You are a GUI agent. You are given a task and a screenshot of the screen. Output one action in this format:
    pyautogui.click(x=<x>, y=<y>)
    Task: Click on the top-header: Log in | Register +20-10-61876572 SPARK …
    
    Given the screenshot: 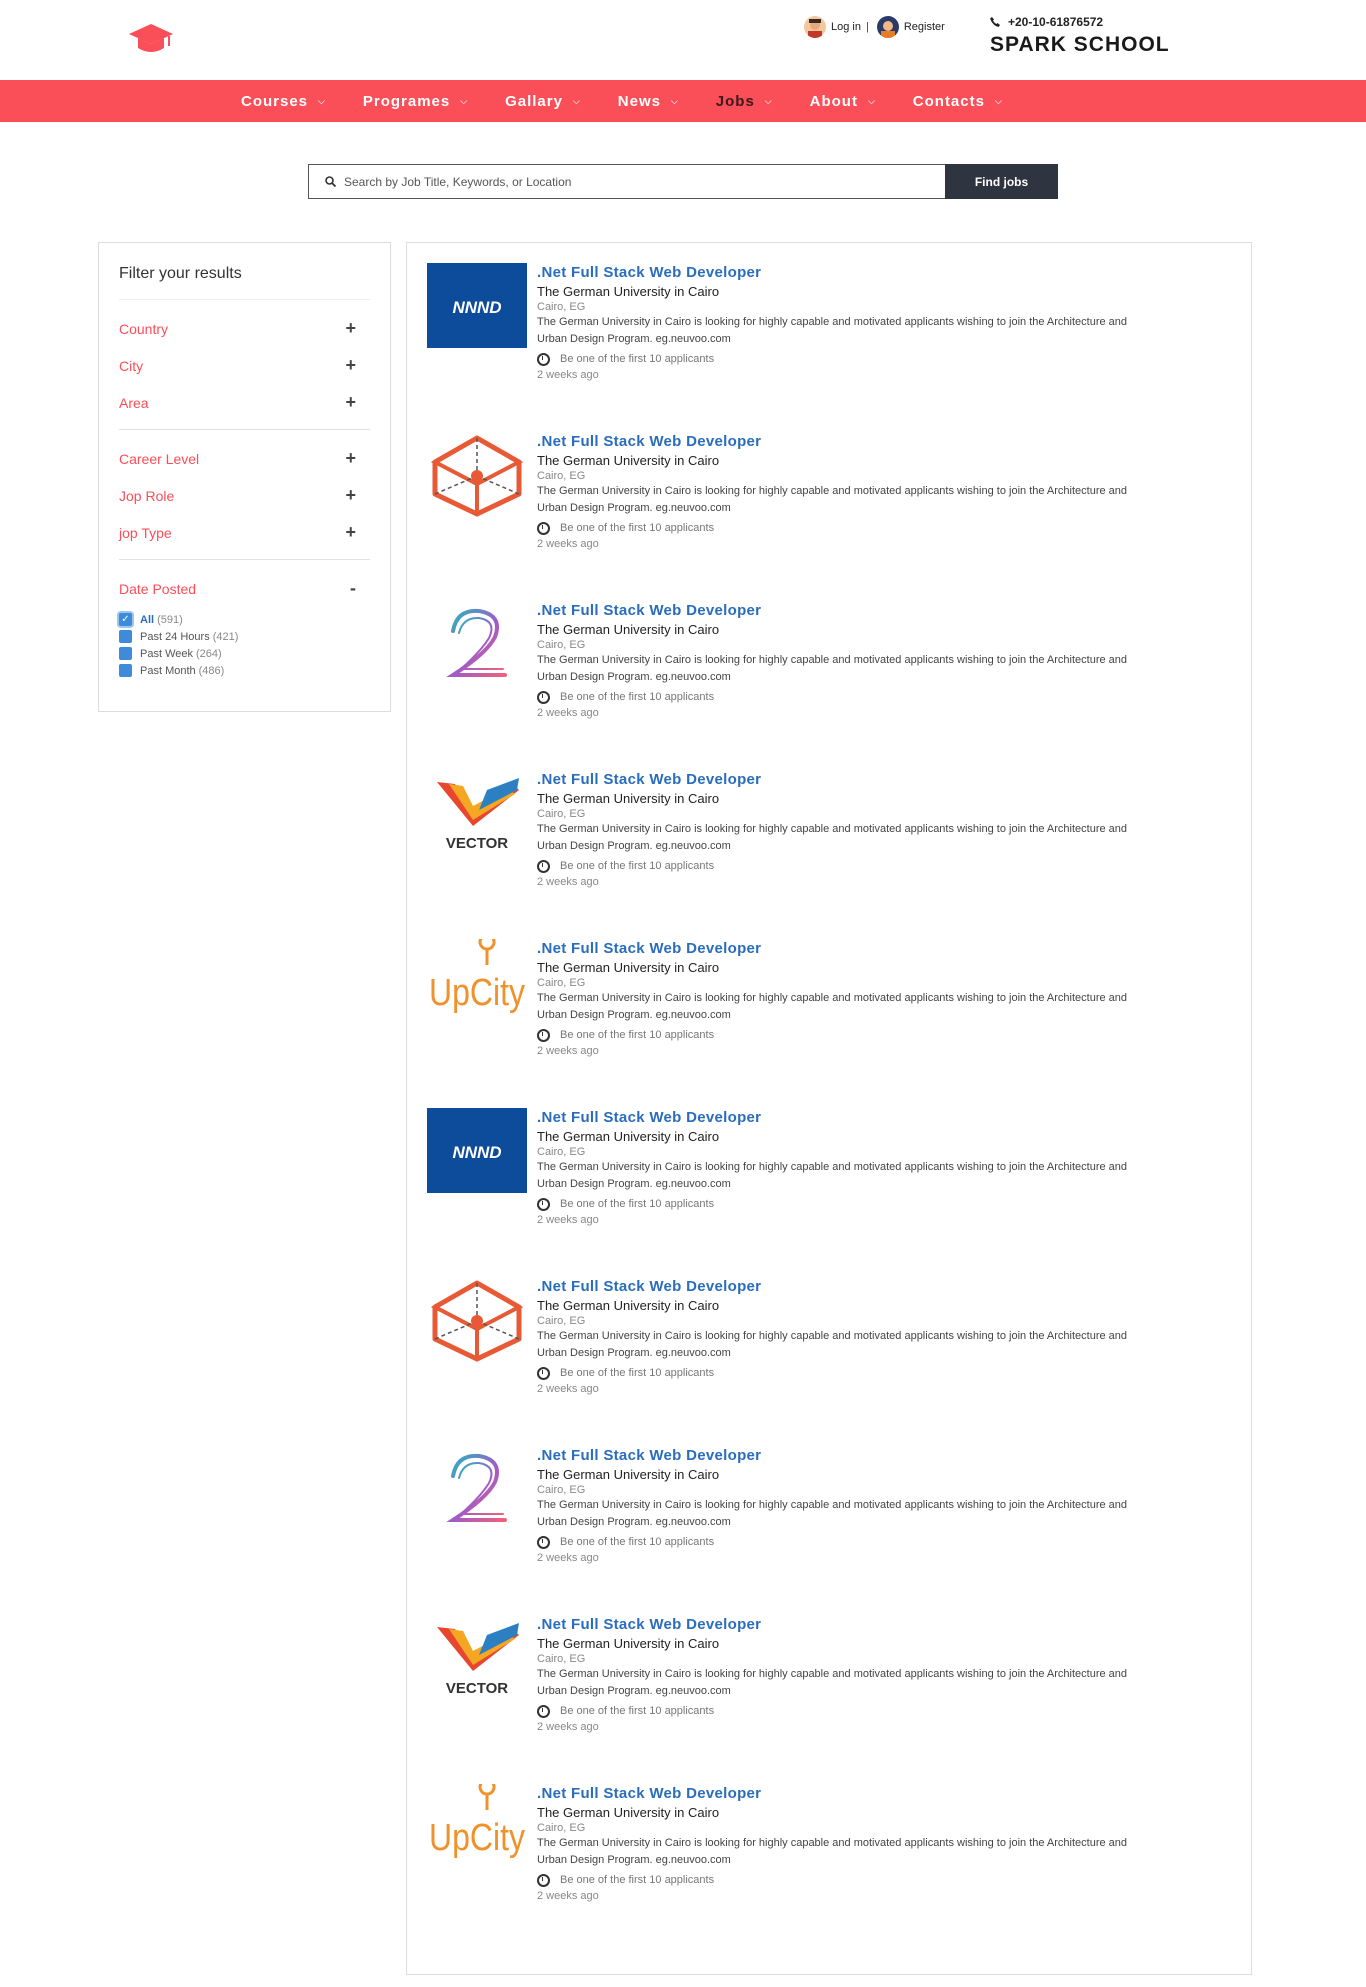 What is the action you would take?
    pyautogui.click(x=683, y=40)
    